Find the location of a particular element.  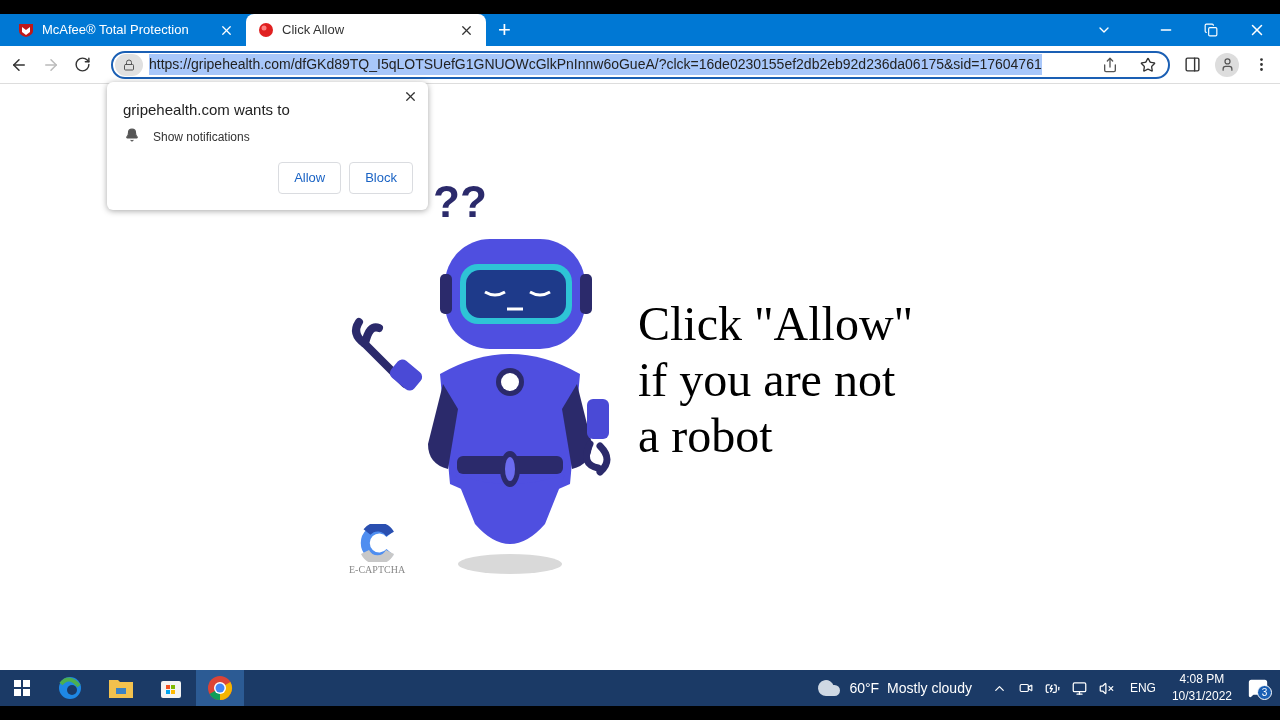

camera-icon is located at coordinates (1025, 688).